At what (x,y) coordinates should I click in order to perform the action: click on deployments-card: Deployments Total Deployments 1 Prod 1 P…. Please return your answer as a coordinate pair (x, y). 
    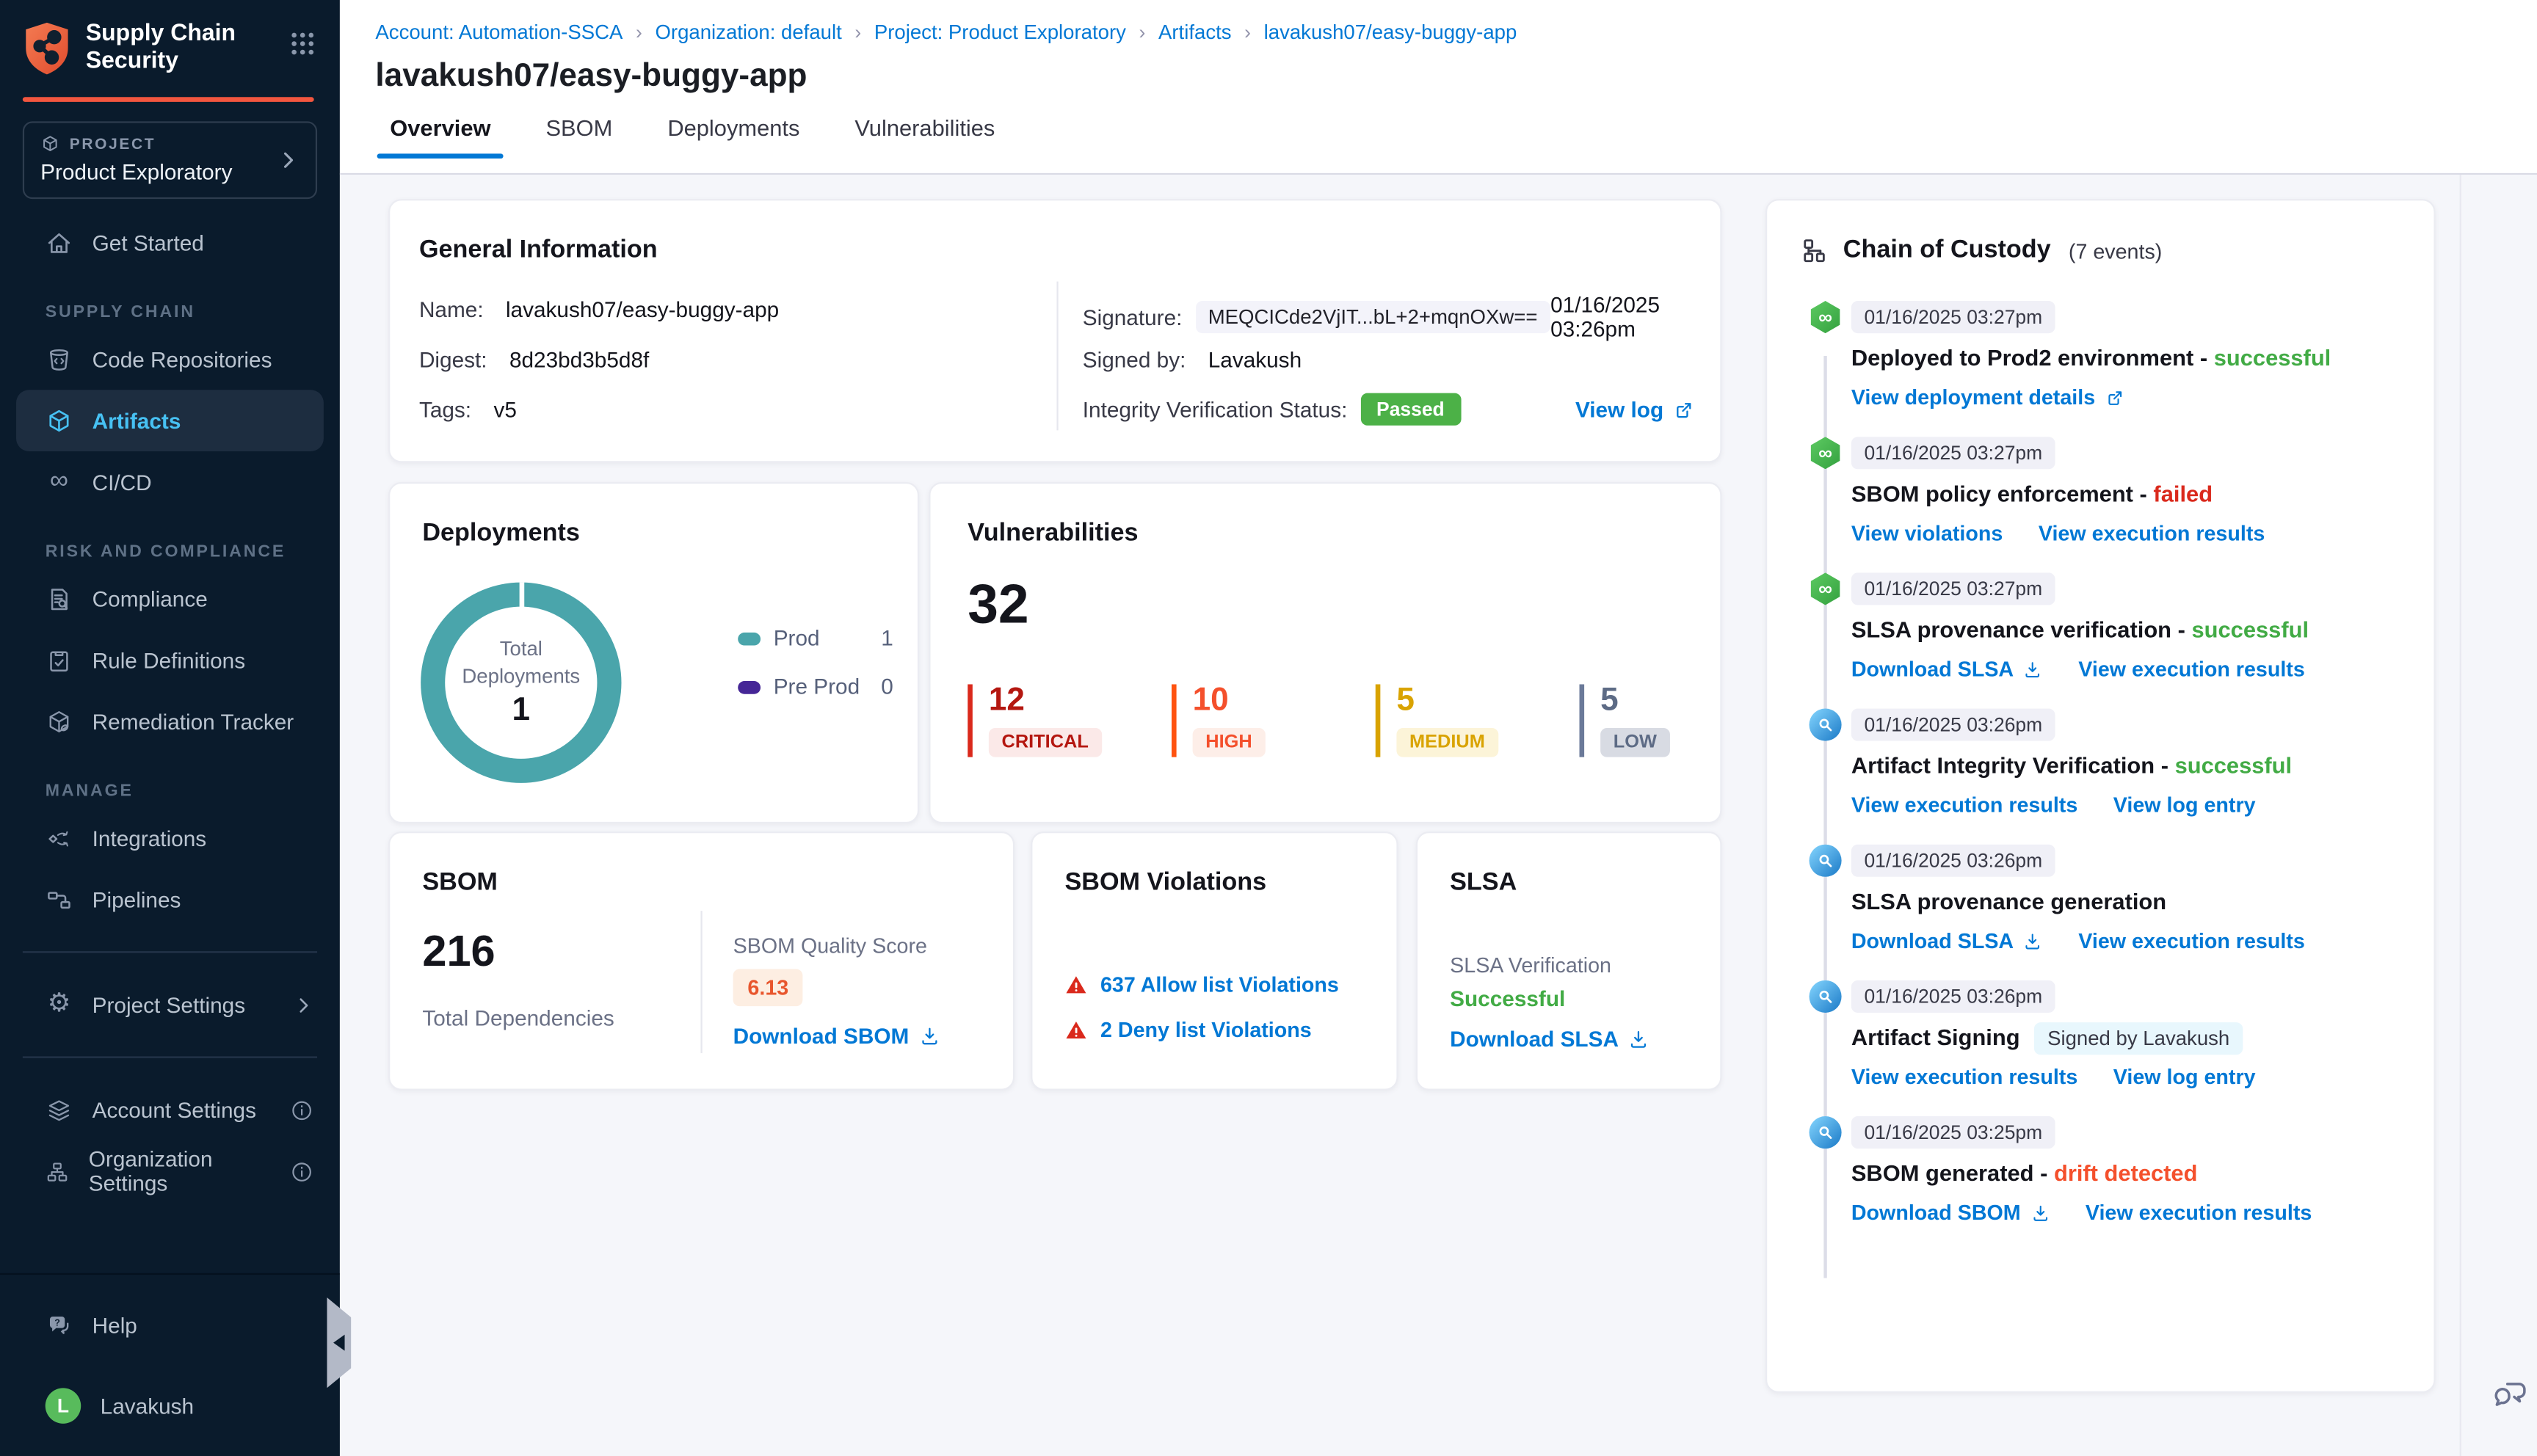
    Looking at the image, I should click on (654, 652).